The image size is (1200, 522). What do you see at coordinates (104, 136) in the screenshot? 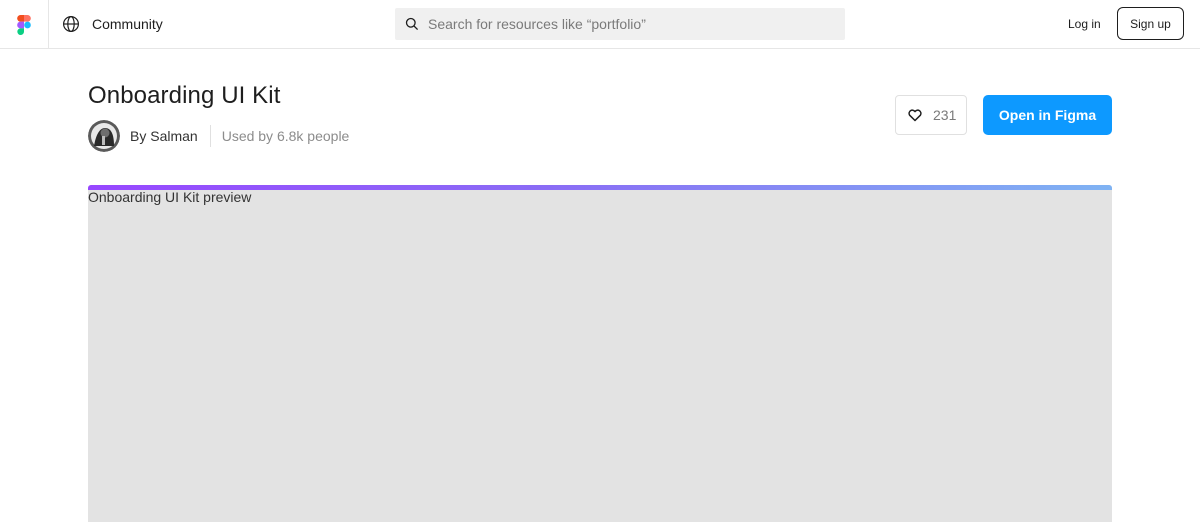
I see `avatar-image` at bounding box center [104, 136].